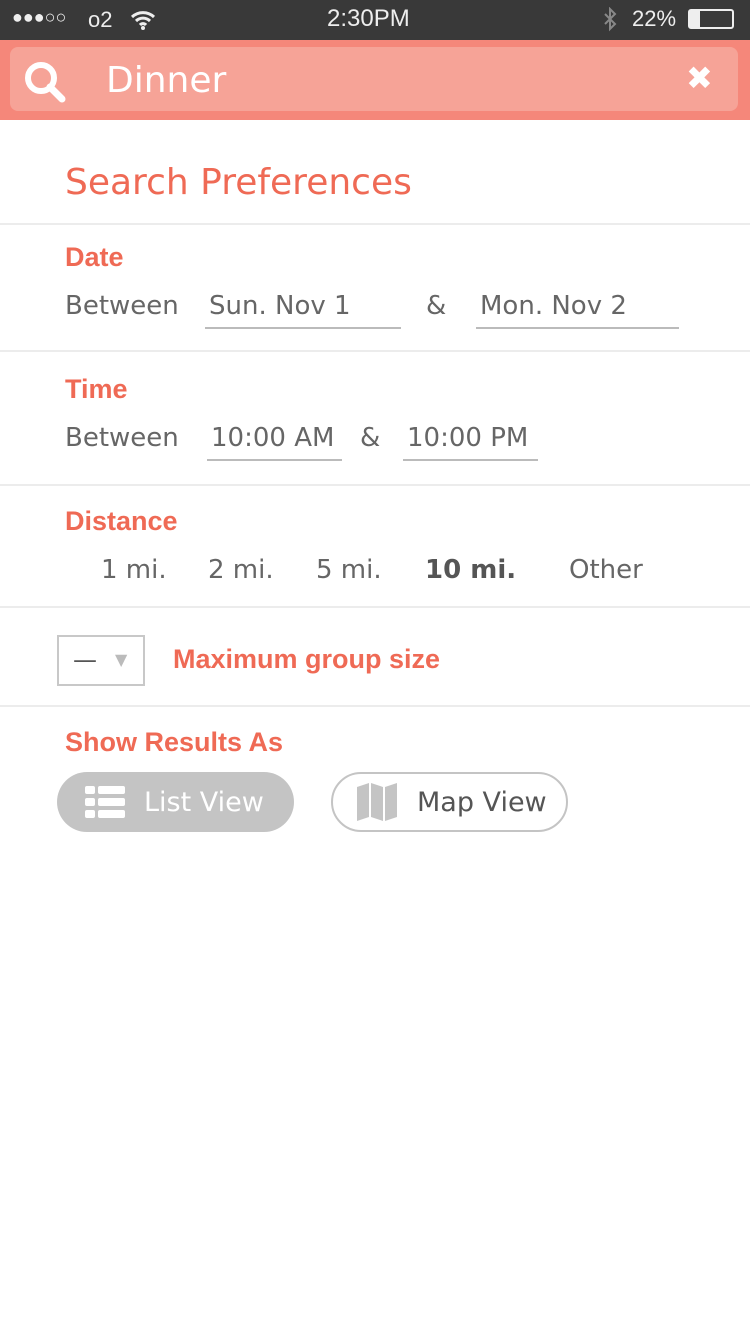 The image size is (750, 1334). I want to click on group-size-label: Maximum group size, so click(307, 659).